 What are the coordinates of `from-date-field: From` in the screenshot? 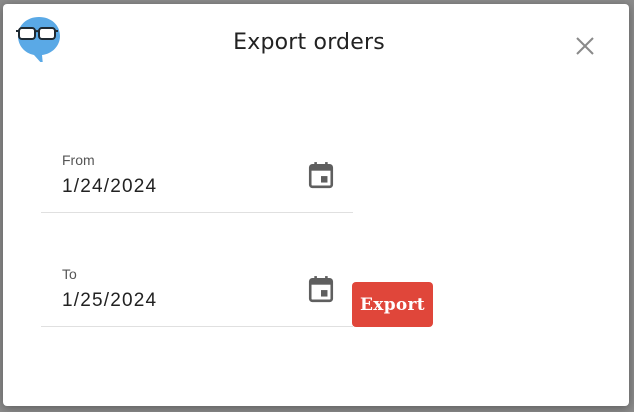 It's located at (197, 178).